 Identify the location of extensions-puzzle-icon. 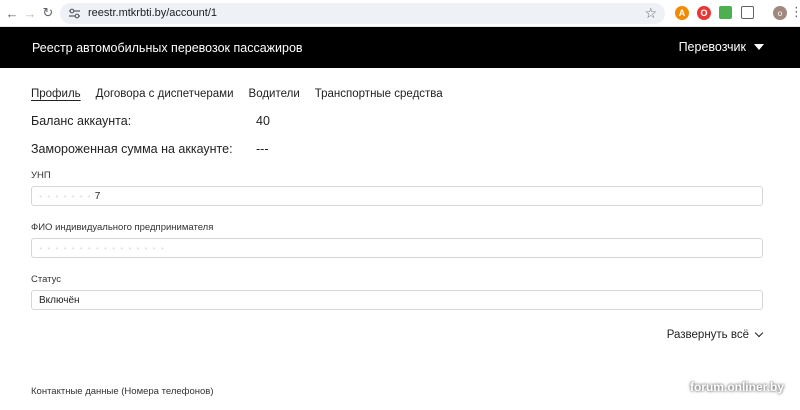
(747, 12).